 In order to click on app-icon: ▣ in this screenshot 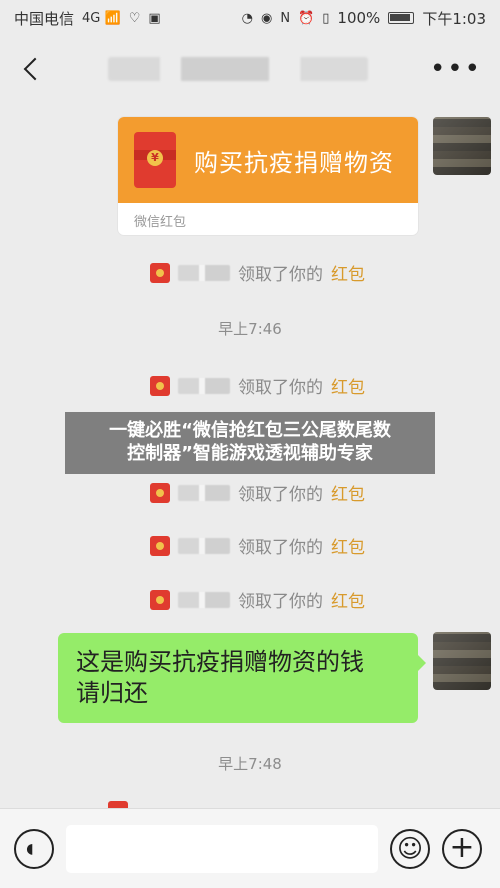, I will do `click(154, 18)`.